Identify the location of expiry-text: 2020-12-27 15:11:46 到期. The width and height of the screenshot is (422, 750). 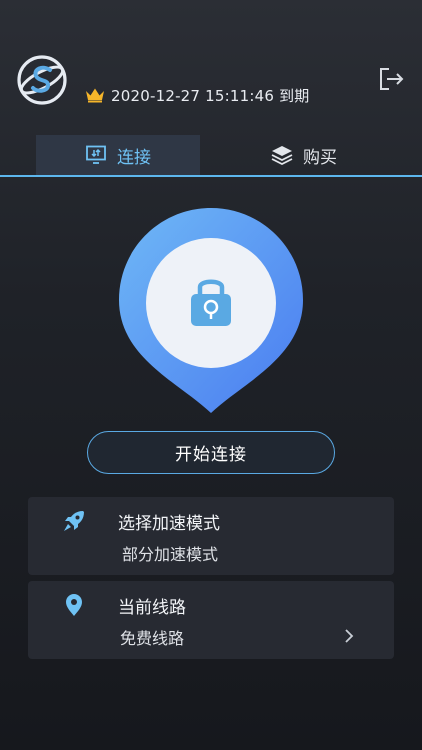
(210, 95).